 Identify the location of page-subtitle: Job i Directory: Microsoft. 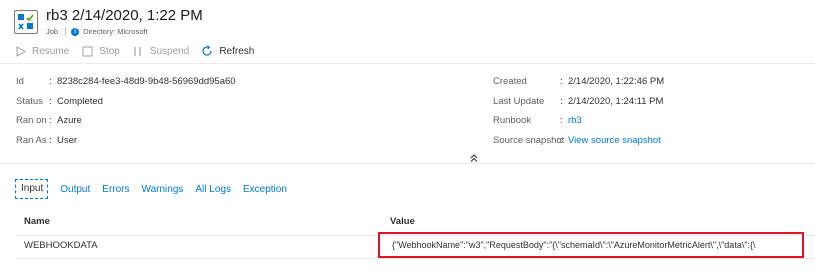
(97, 31).